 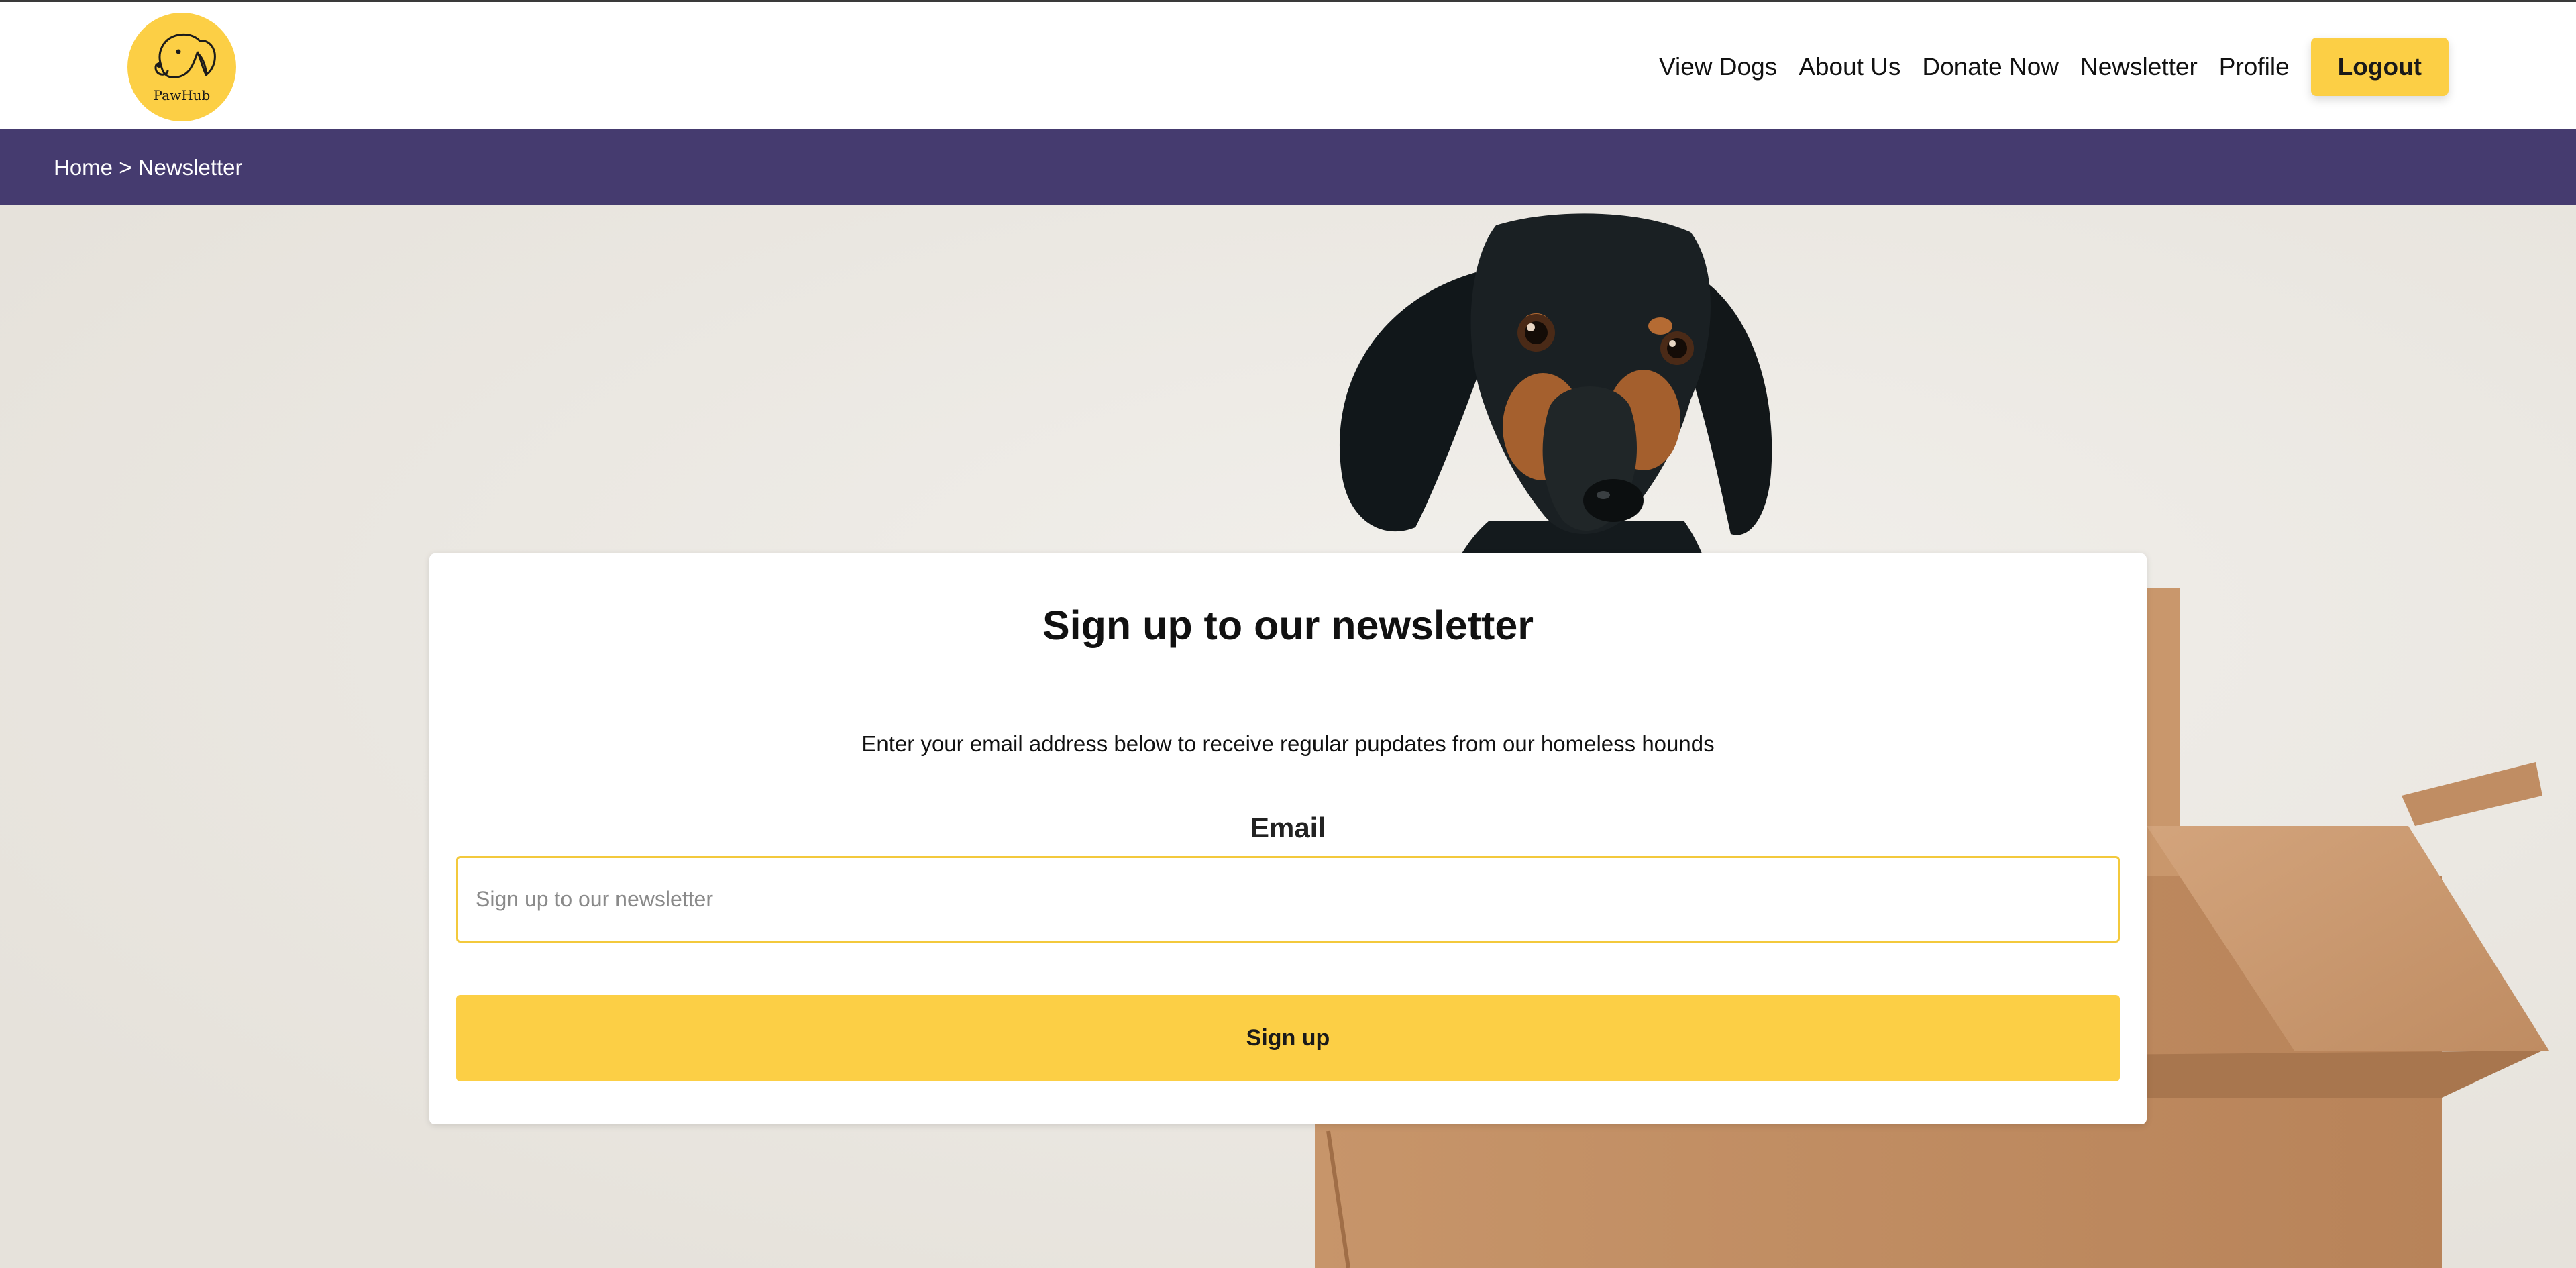 I want to click on email-label: Email, so click(x=1288, y=827).